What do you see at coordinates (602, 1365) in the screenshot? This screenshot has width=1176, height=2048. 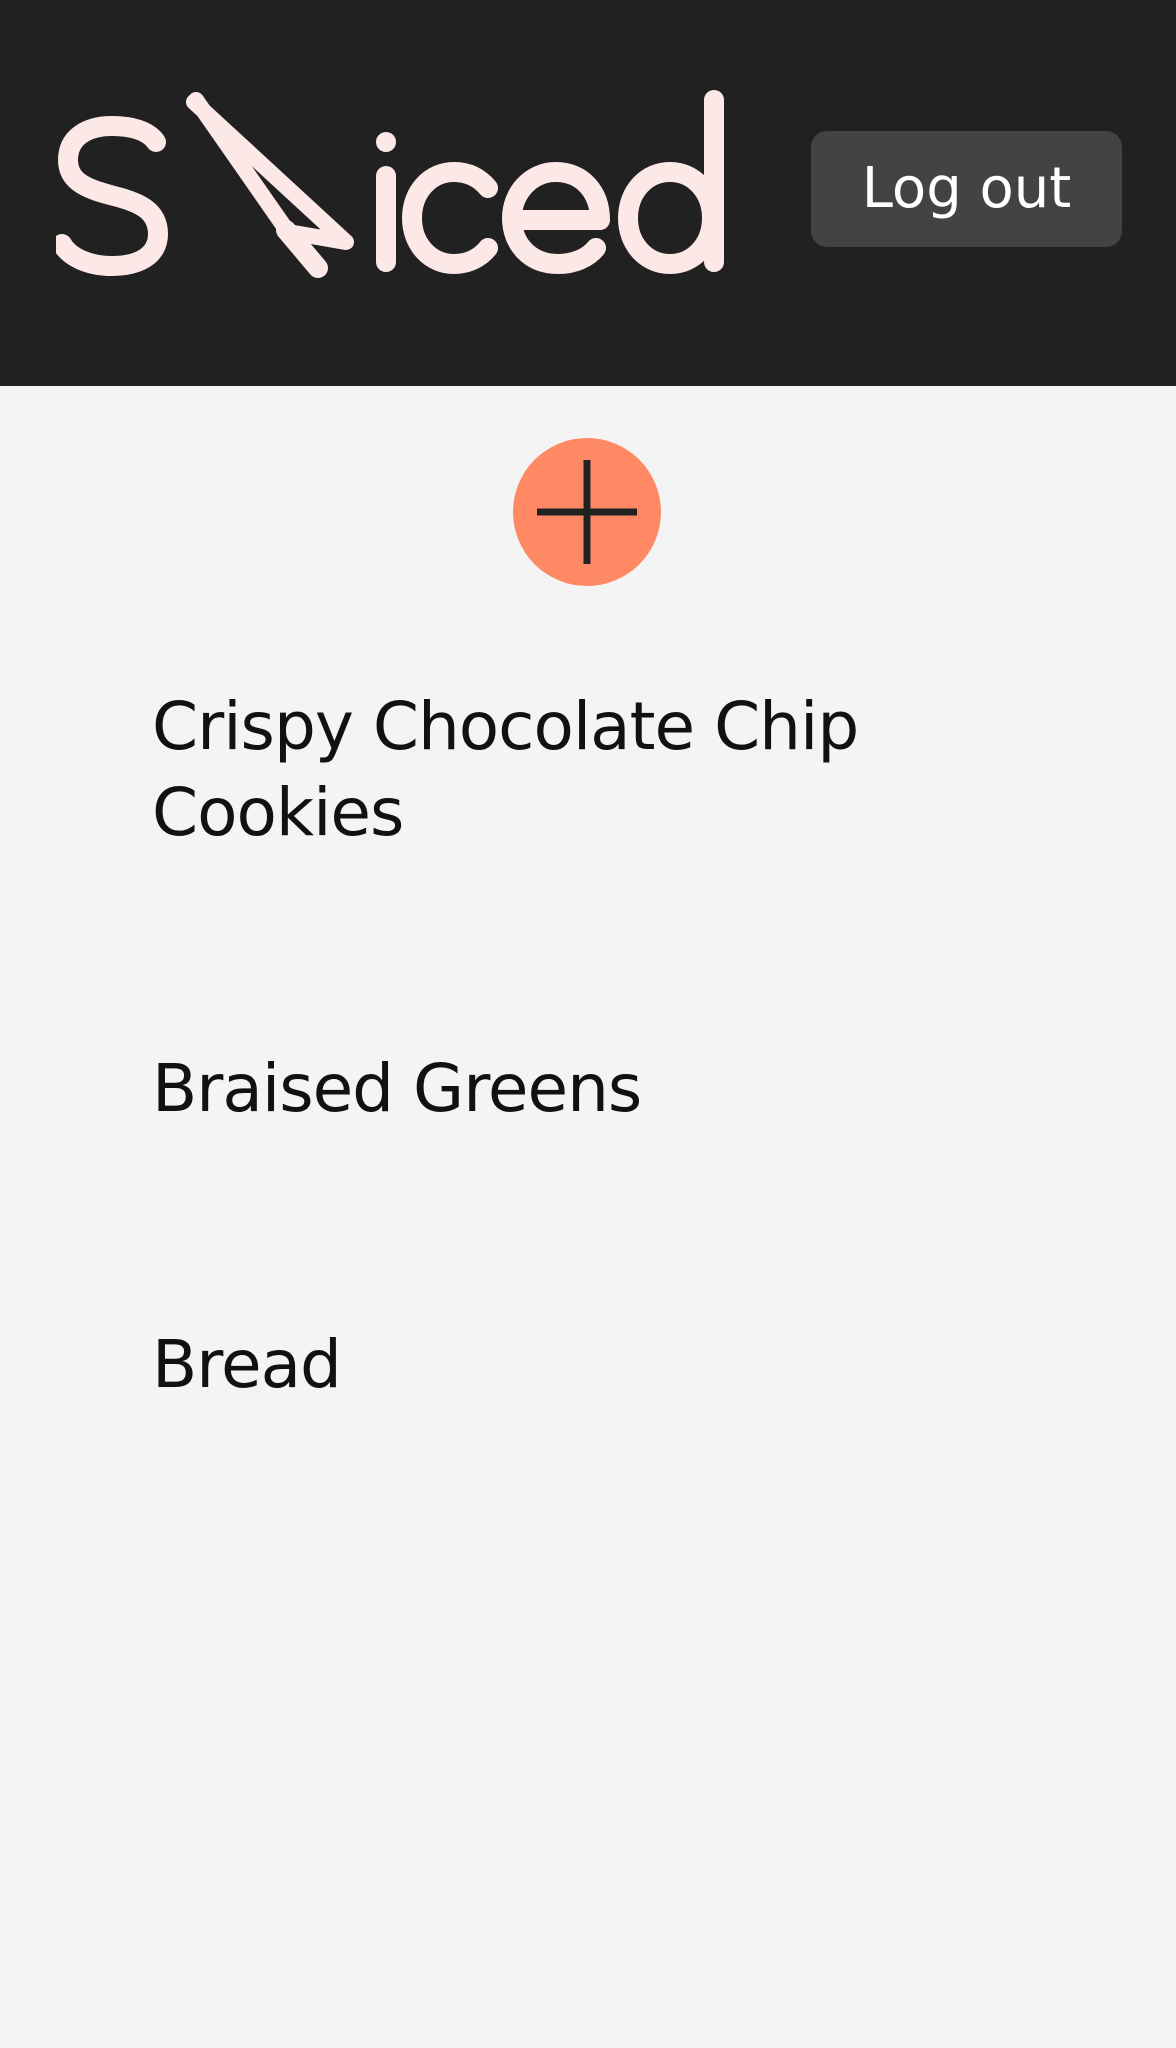 I see `recipe-item-bread: Bread` at bounding box center [602, 1365].